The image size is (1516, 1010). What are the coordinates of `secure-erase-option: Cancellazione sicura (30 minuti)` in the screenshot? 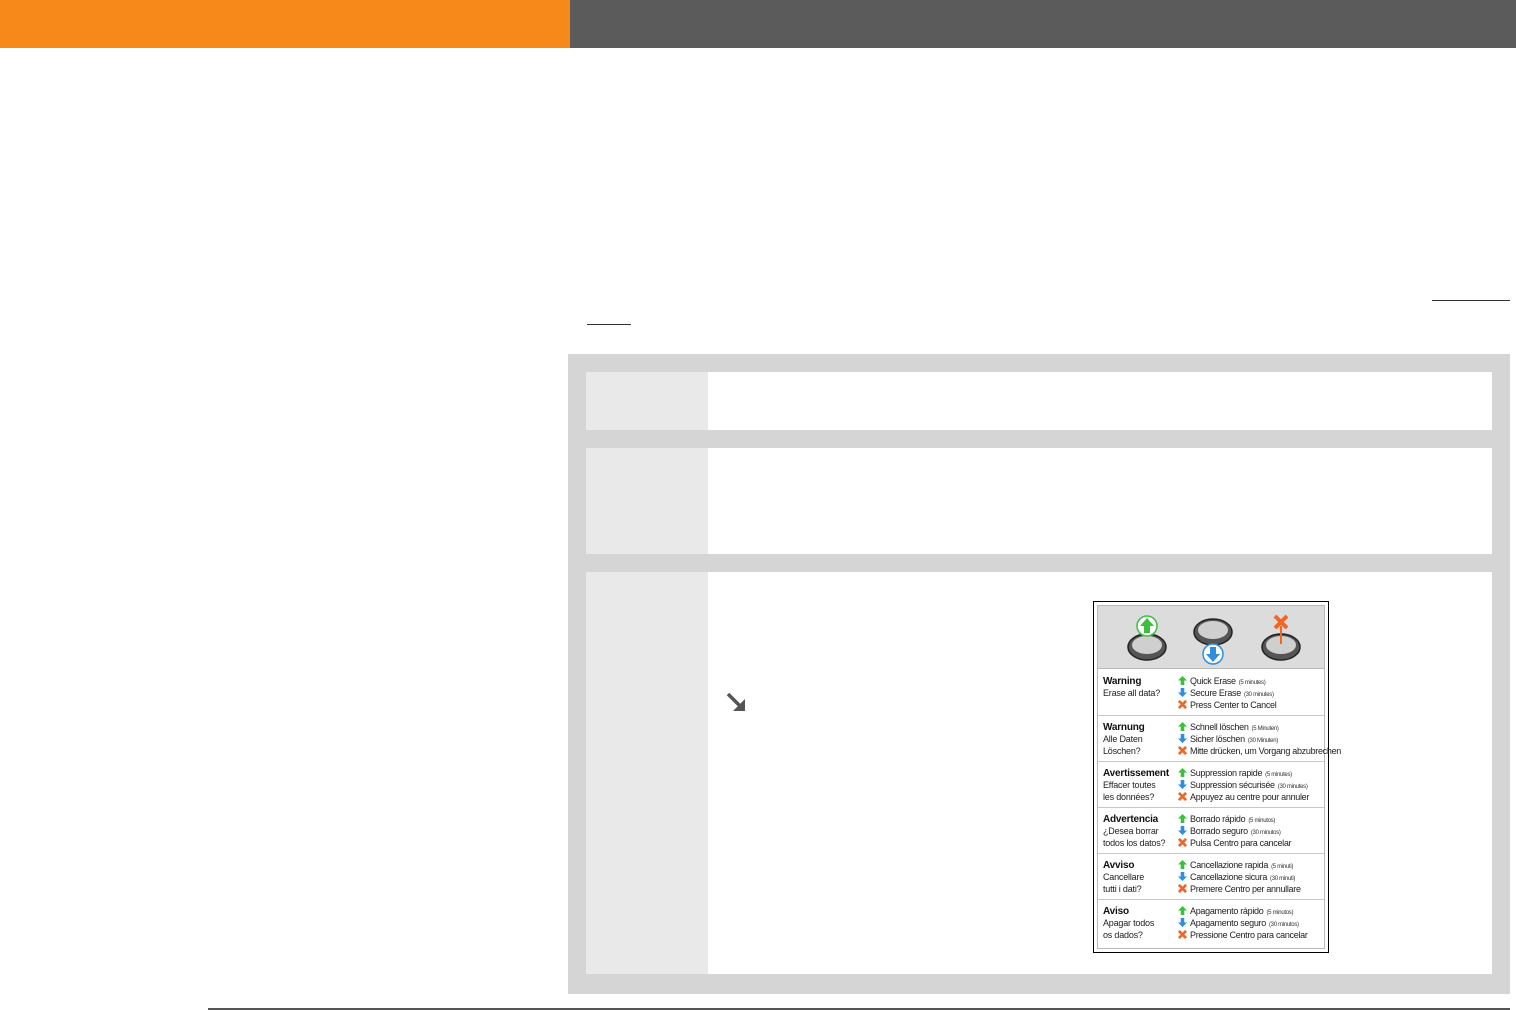 It's located at (1236, 877).